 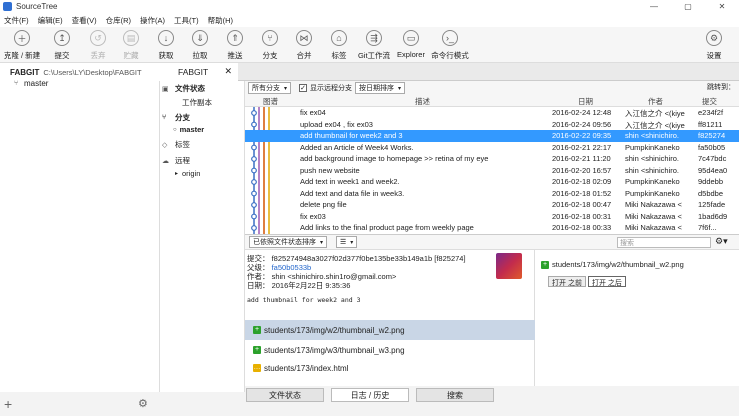 What do you see at coordinates (80, 404) in the screenshot?
I see `repo-sidebar-footer: + ⚙` at bounding box center [80, 404].